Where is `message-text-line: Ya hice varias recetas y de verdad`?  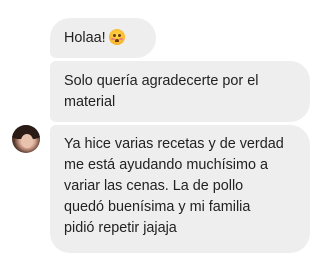
message-text-line: Ya hice varias recetas y de verdad is located at coordinates (174, 144).